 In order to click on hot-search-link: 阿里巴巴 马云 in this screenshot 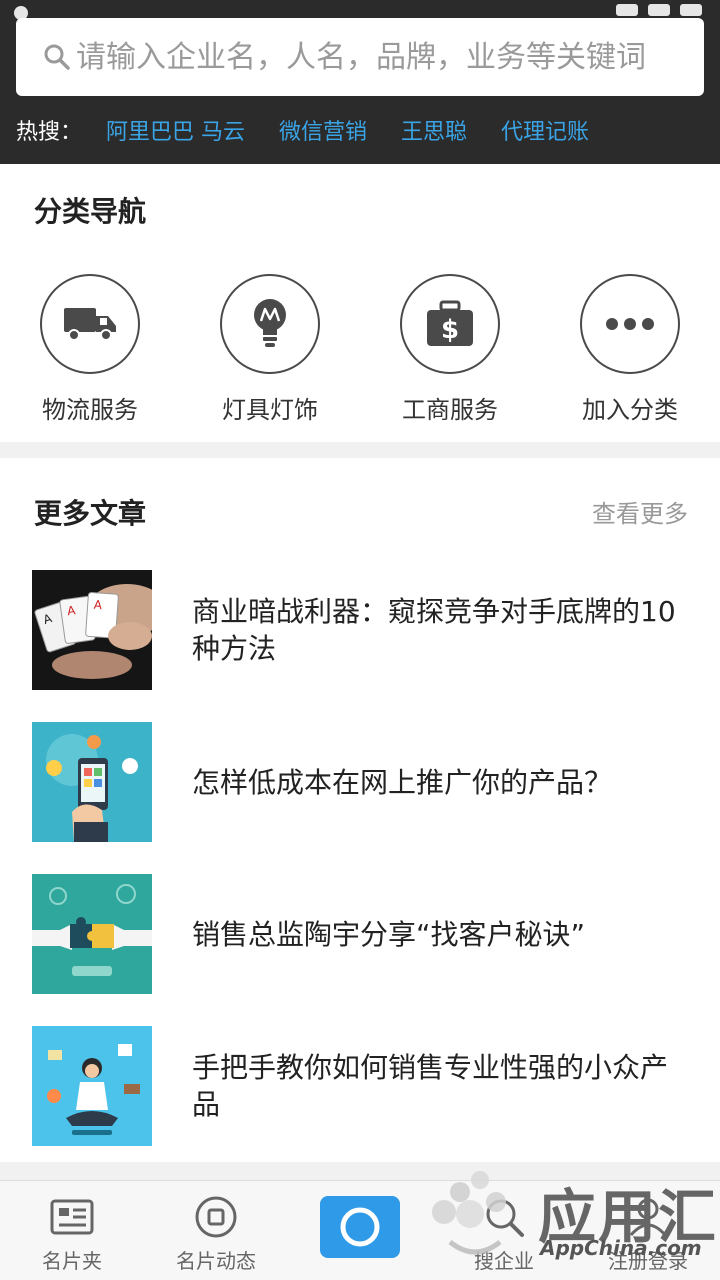, I will do `click(175, 130)`.